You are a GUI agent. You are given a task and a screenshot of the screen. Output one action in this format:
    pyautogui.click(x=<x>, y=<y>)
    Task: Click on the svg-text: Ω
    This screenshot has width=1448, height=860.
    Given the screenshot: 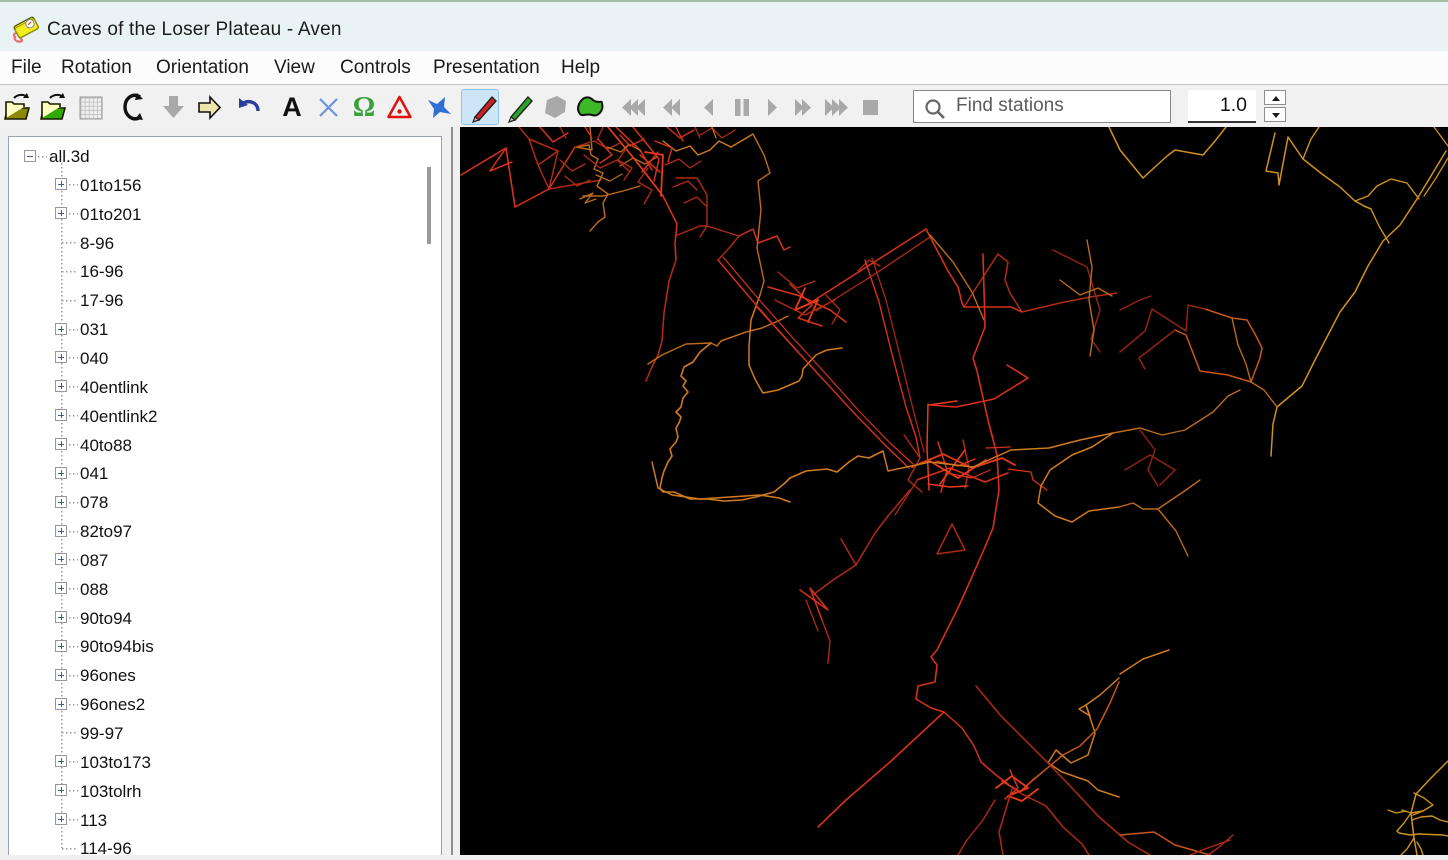 What is the action you would take?
    pyautogui.click(x=364, y=107)
    